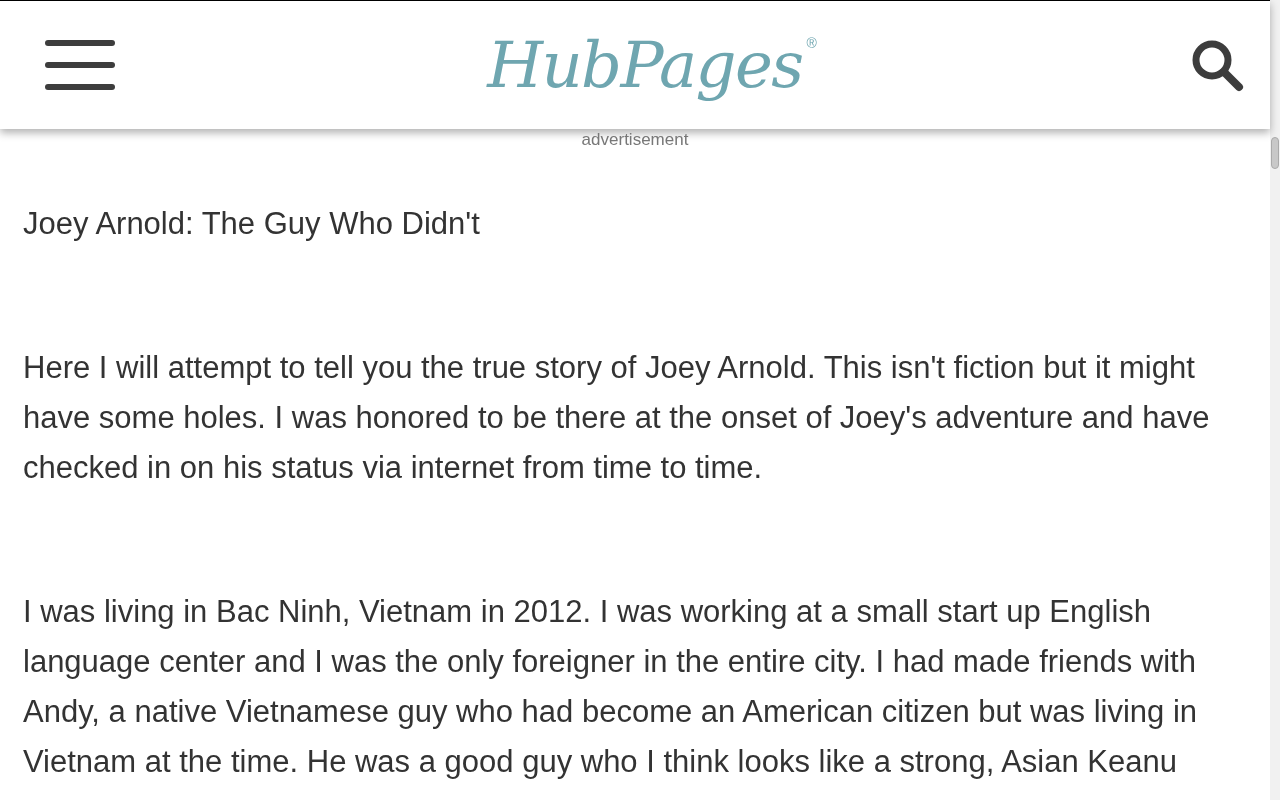 The height and width of the screenshot is (800, 1280). Describe the element at coordinates (1275, 153) in the screenshot. I see `scrollbar-thumb` at that location.